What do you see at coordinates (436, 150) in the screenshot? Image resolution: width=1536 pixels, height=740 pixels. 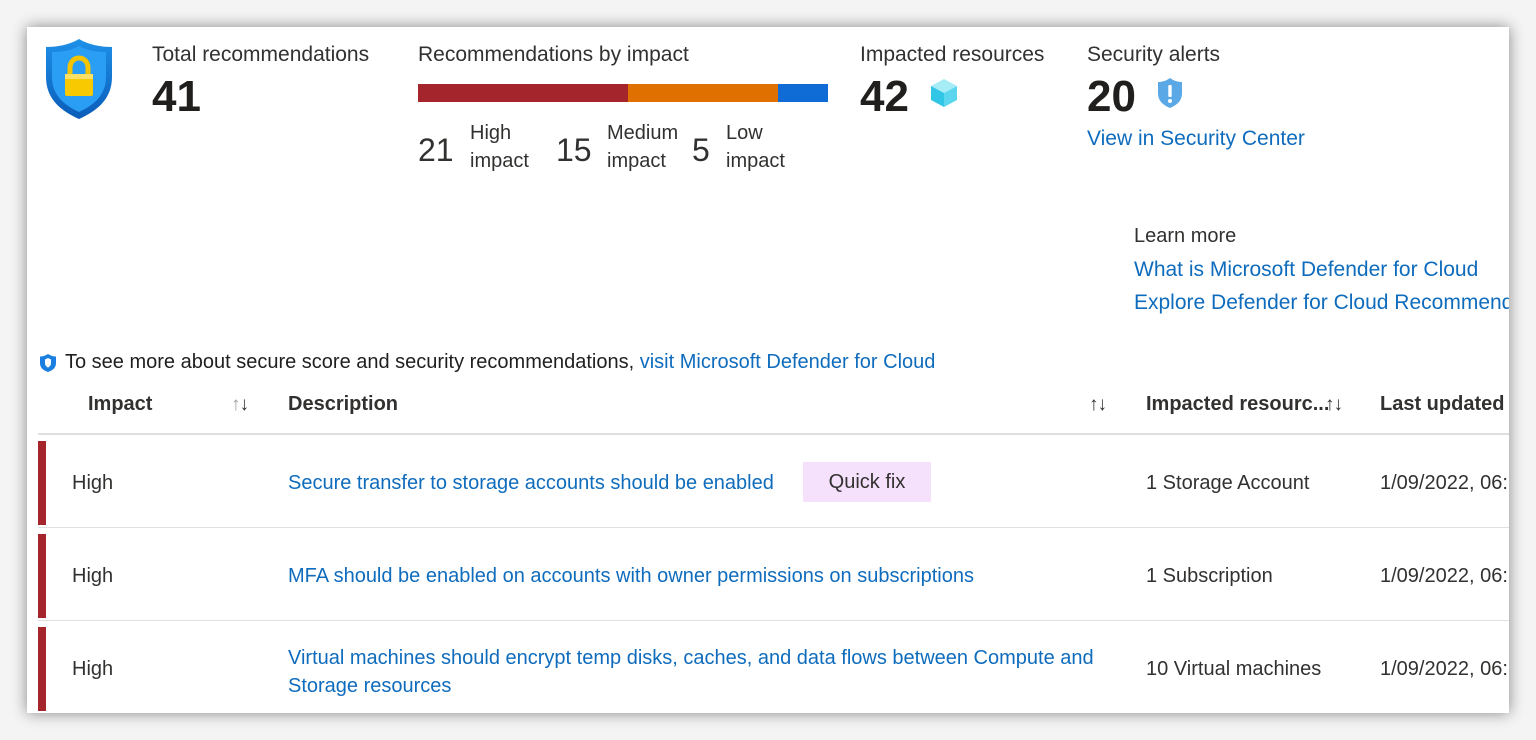 I see `high-impact-count: 21` at bounding box center [436, 150].